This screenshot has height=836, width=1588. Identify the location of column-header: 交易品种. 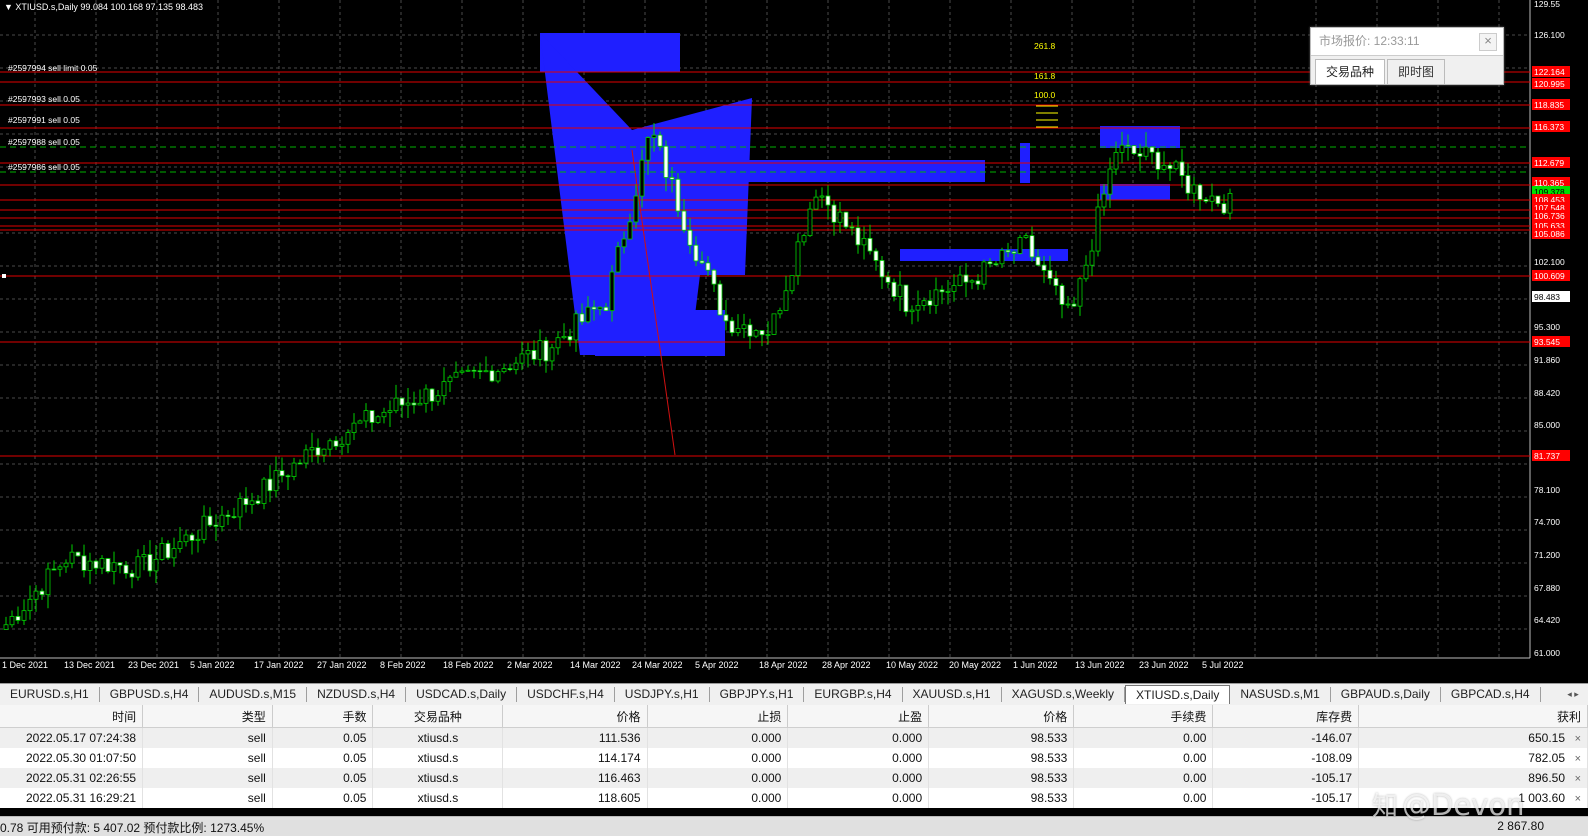
(438, 716).